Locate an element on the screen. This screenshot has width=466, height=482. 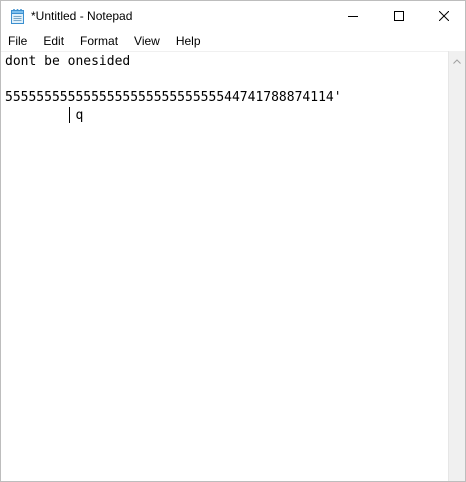
menu-format: Format is located at coordinates (99, 41).